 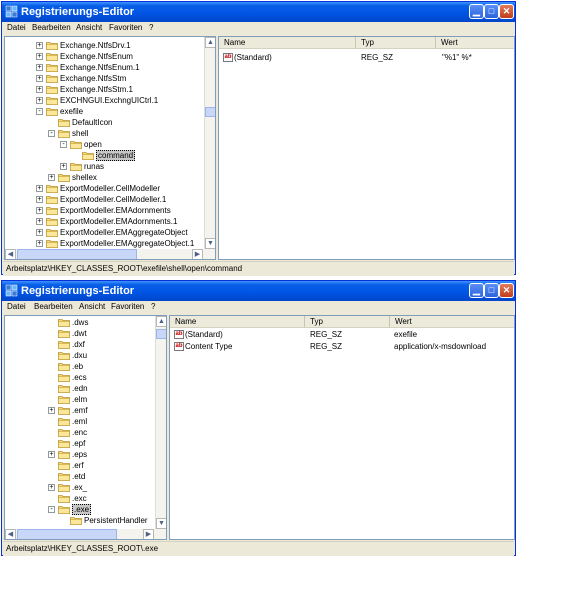 What do you see at coordinates (105, 199) in the screenshot?
I see `tree-node: + ExportModeller.CellModeller.1` at bounding box center [105, 199].